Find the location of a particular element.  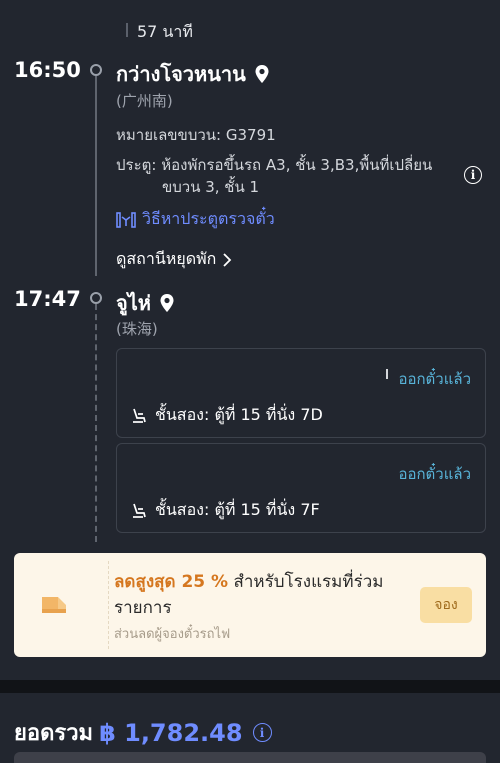

trip-duration: 57 นาที is located at coordinates (165, 31).